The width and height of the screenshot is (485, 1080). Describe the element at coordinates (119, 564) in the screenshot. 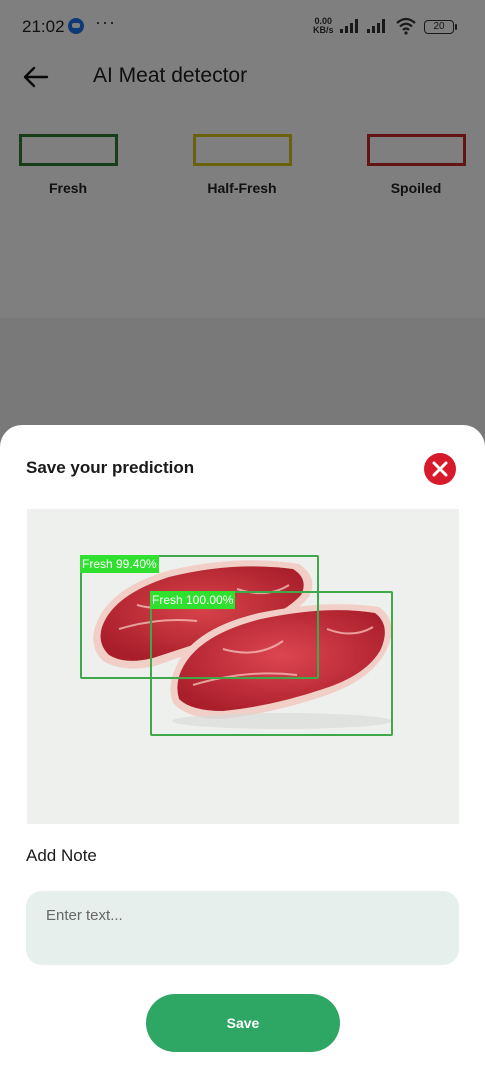

I see `detection-label-1: Fresh 99.40%` at that location.